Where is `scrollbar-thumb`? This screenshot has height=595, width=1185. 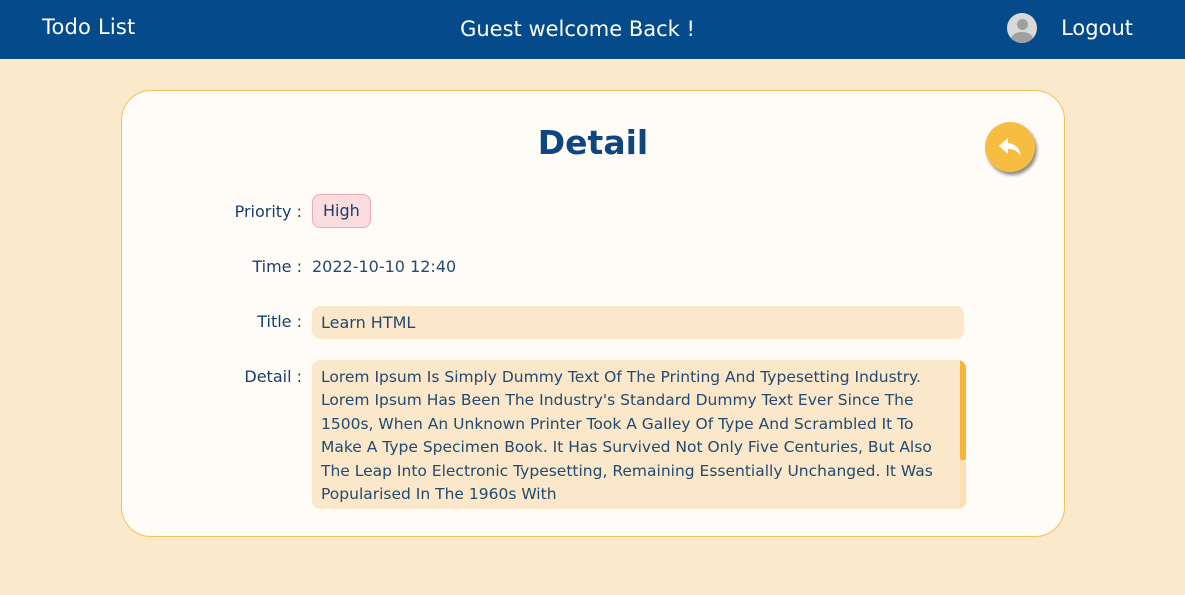
scrollbar-thumb is located at coordinates (963, 410).